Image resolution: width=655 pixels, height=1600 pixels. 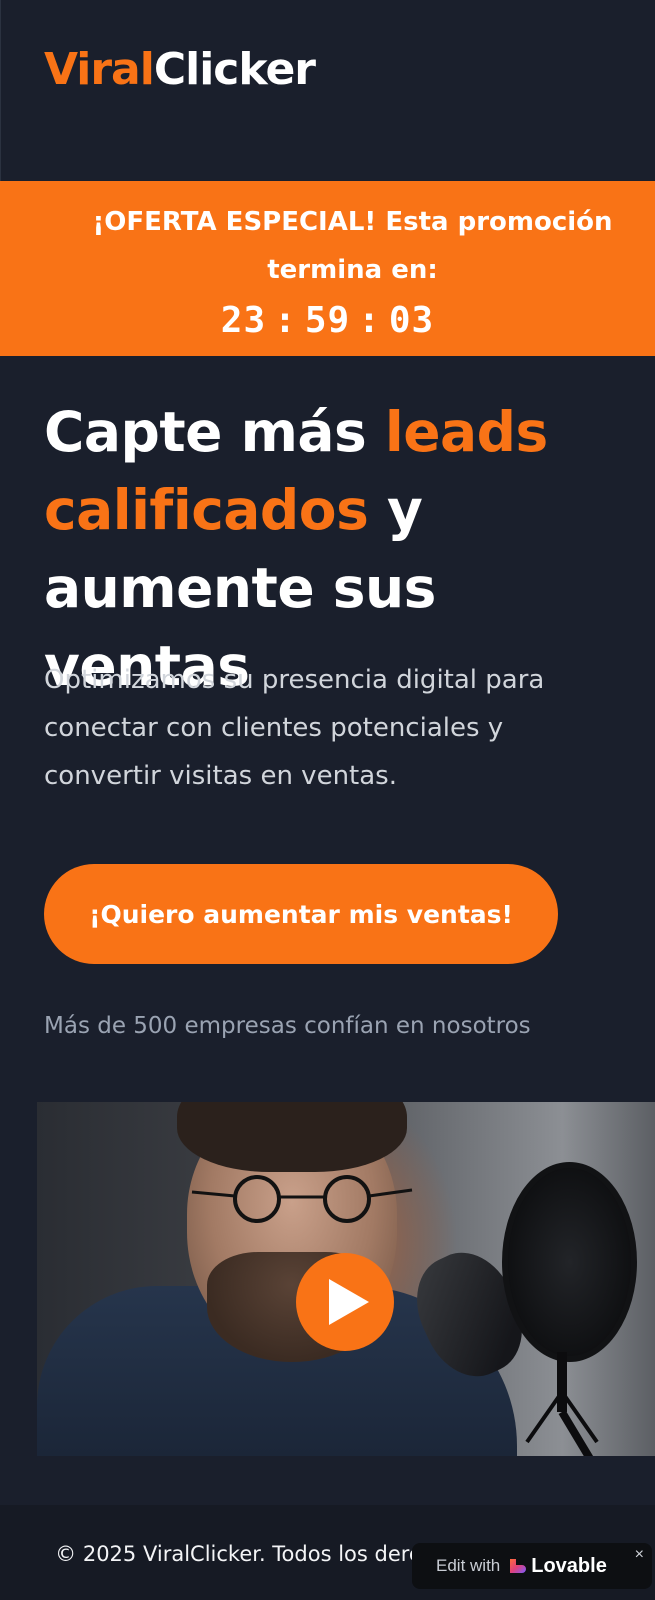 I want to click on mic-stand-icon, so click(x=562, y=1404).